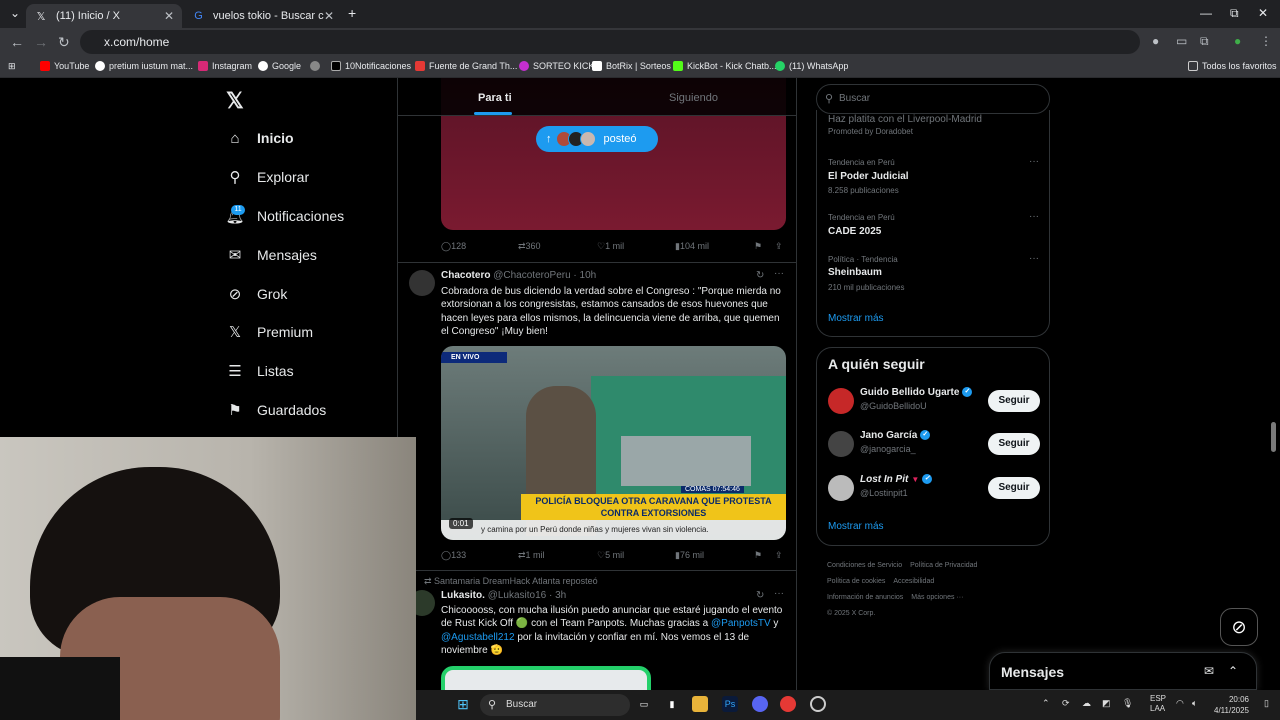 The height and width of the screenshot is (720, 1280). What do you see at coordinates (855, 272) in the screenshot?
I see `trend-name: Sheinbaum` at bounding box center [855, 272].